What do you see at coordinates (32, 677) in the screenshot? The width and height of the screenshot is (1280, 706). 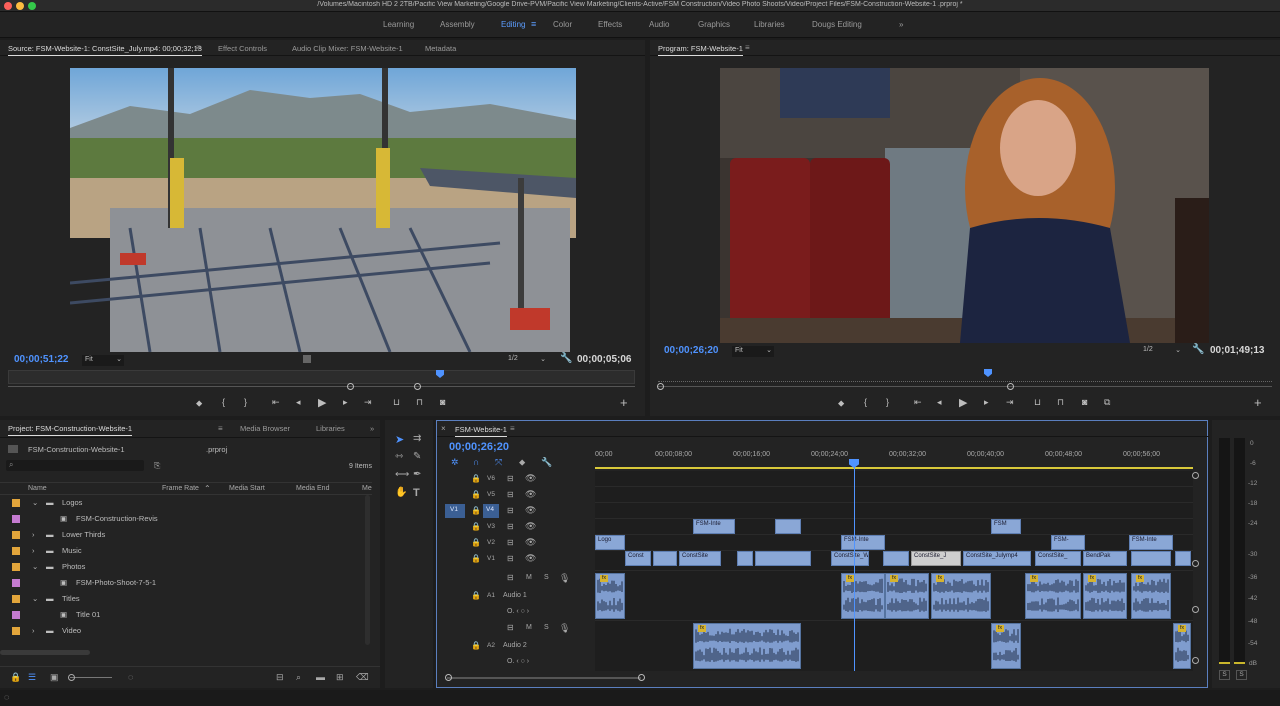 I see `list-view-icon: ☰` at bounding box center [32, 677].